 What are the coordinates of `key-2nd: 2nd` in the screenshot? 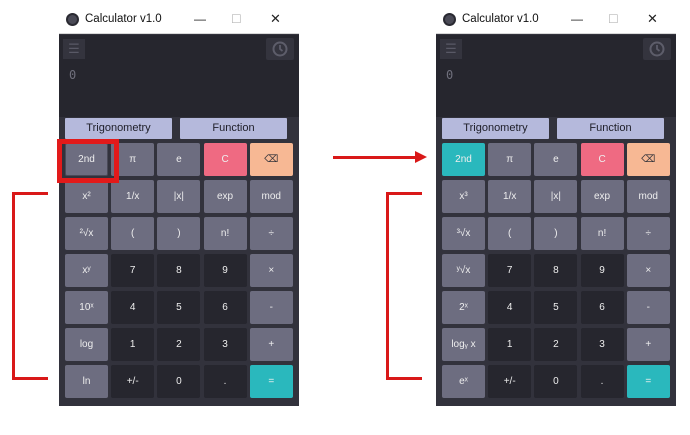 It's located at (463, 159).